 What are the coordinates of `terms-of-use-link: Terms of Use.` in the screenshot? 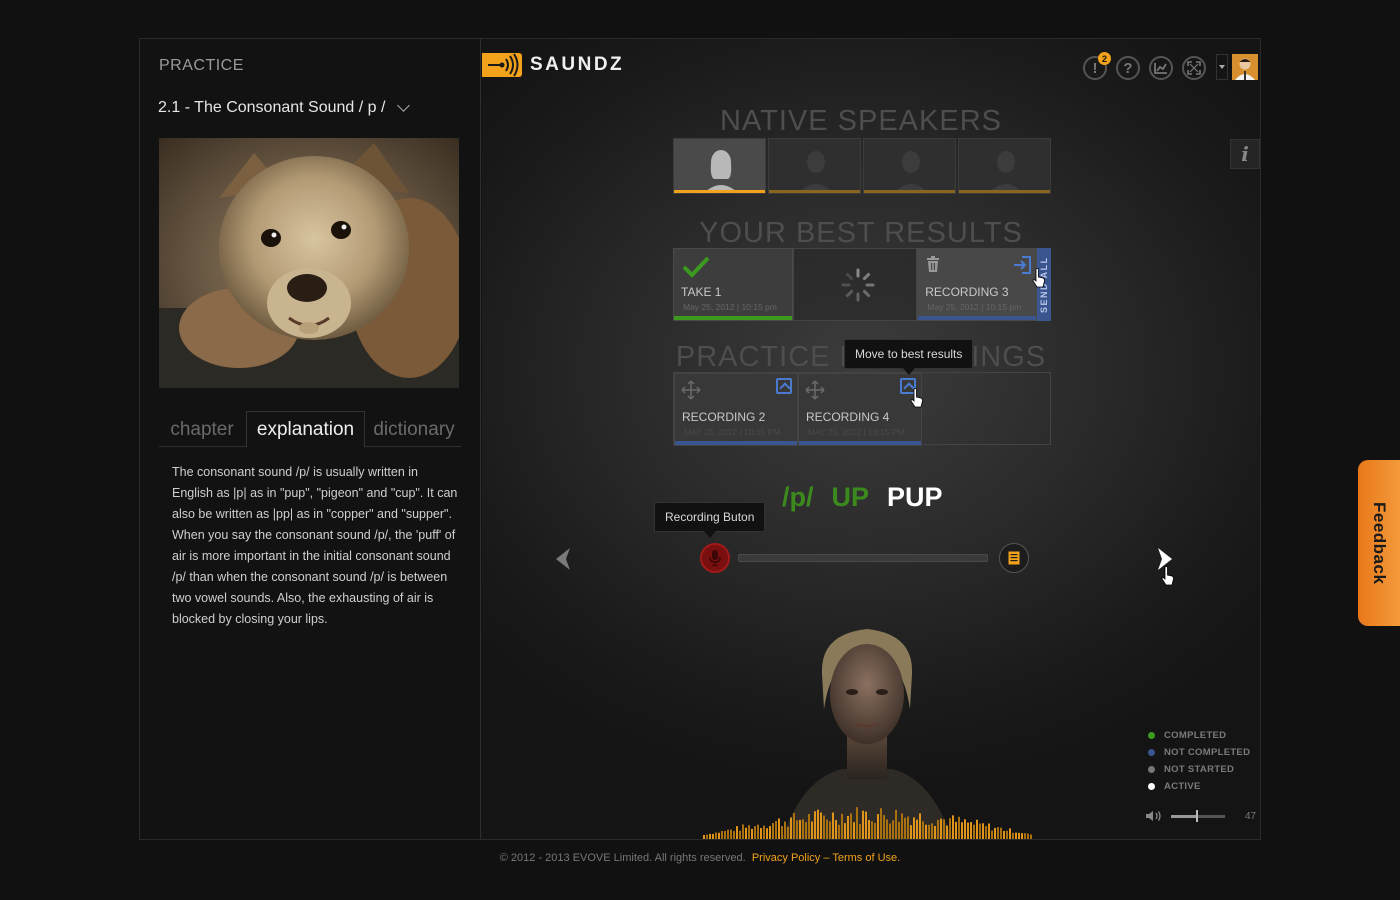 It's located at (866, 858).